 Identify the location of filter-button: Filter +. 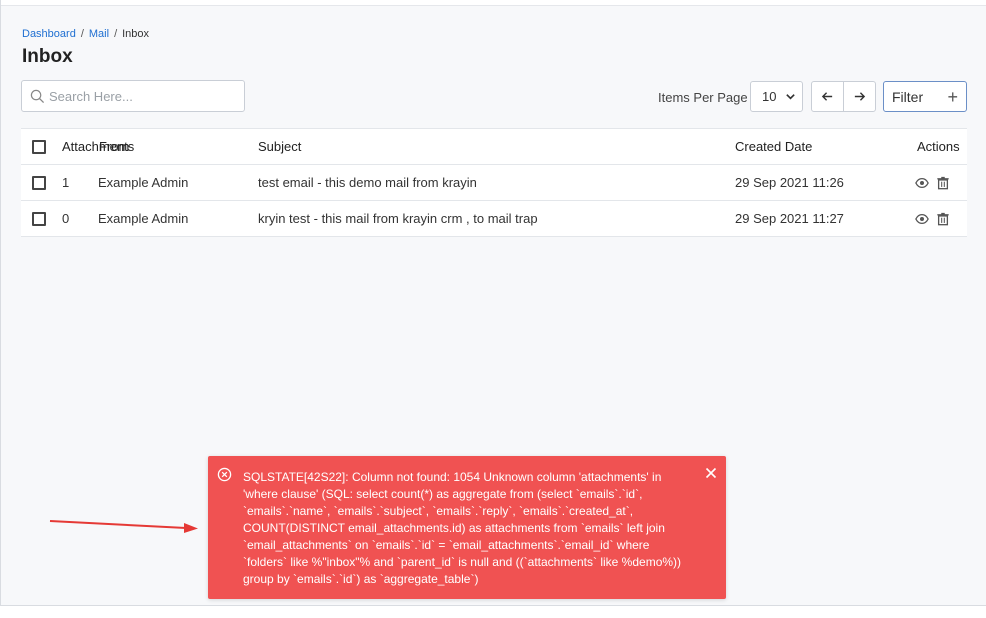
(925, 96).